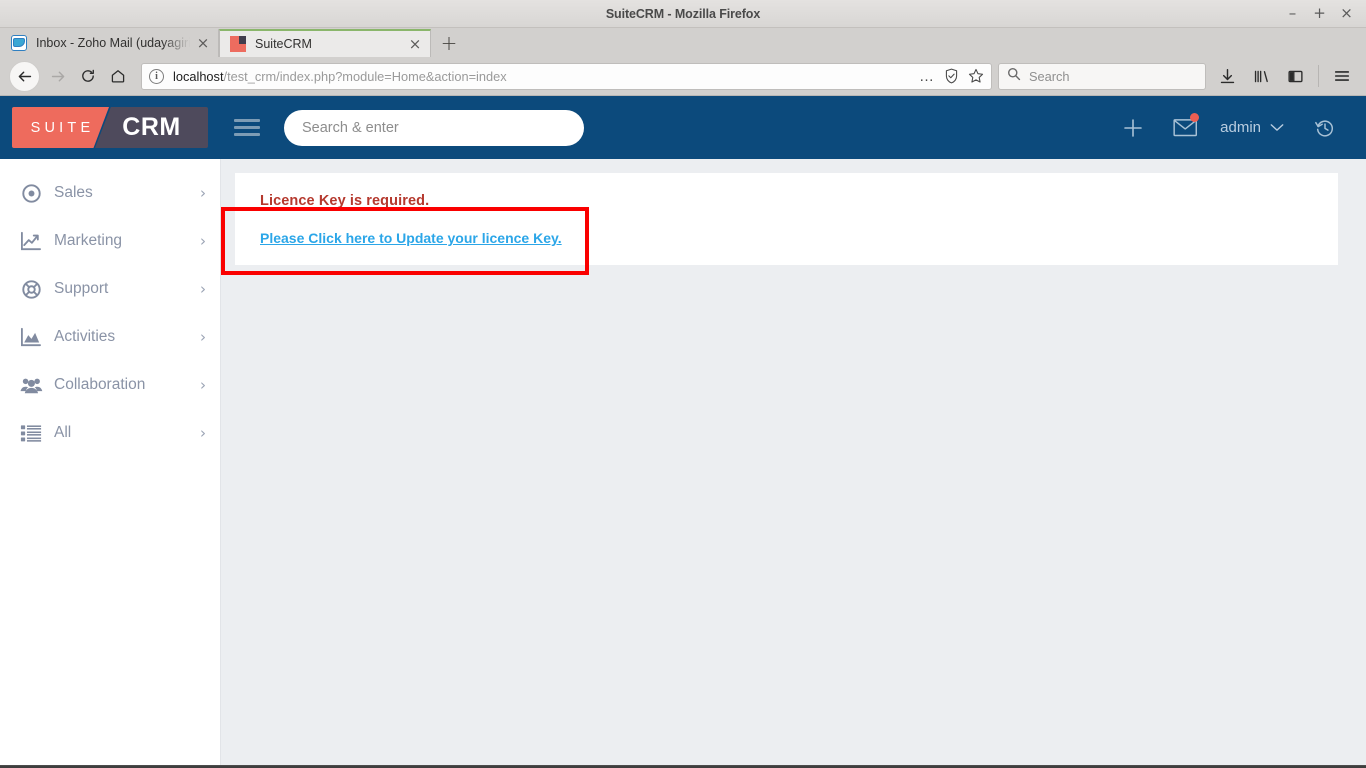 This screenshot has height=768, width=1366. What do you see at coordinates (88, 76) in the screenshot?
I see `reload-icon` at bounding box center [88, 76].